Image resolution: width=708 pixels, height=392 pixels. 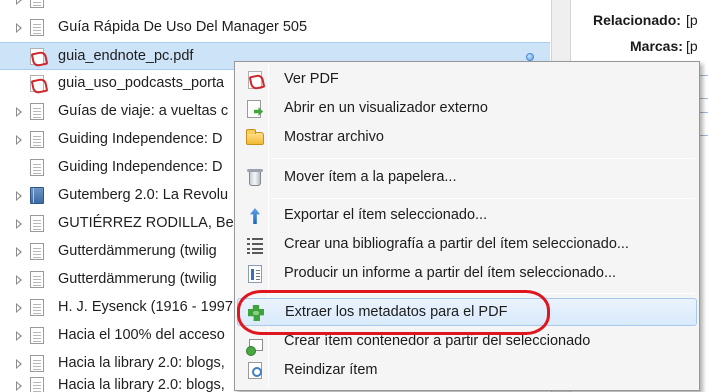 I want to click on trash-icon, so click(x=255, y=178).